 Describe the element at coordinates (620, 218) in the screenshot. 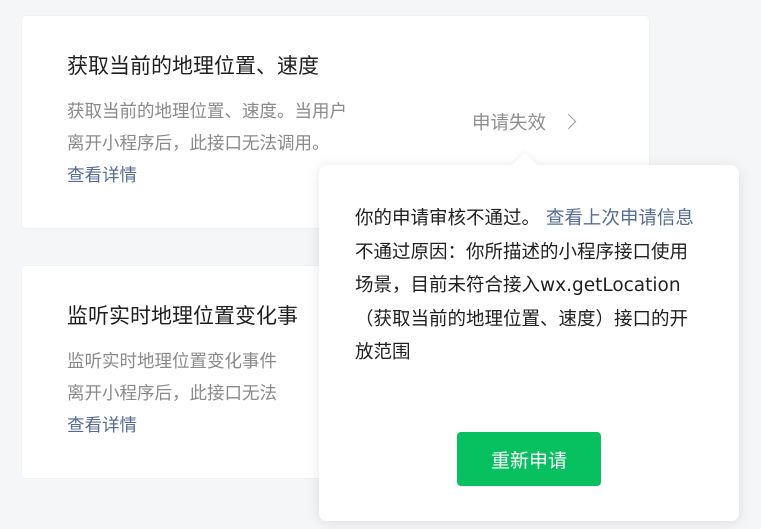

I see `view-last-application-link: 查看上次申请信息` at that location.